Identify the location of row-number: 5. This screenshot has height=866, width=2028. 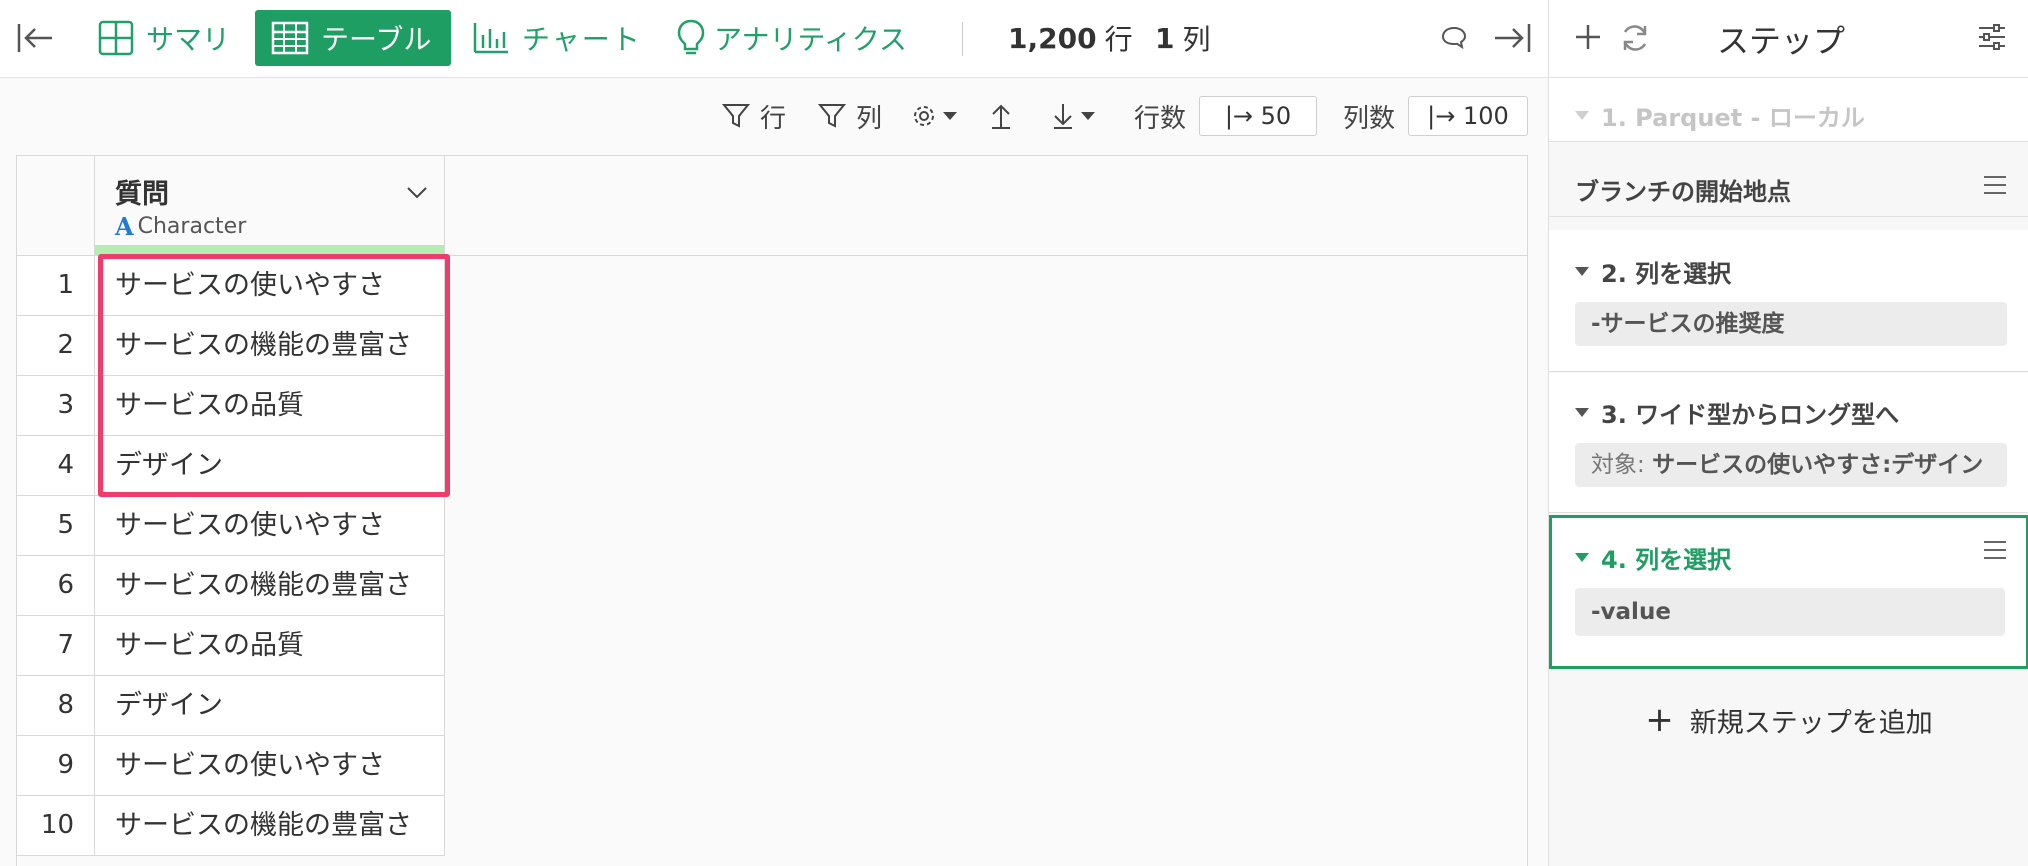
(56, 525).